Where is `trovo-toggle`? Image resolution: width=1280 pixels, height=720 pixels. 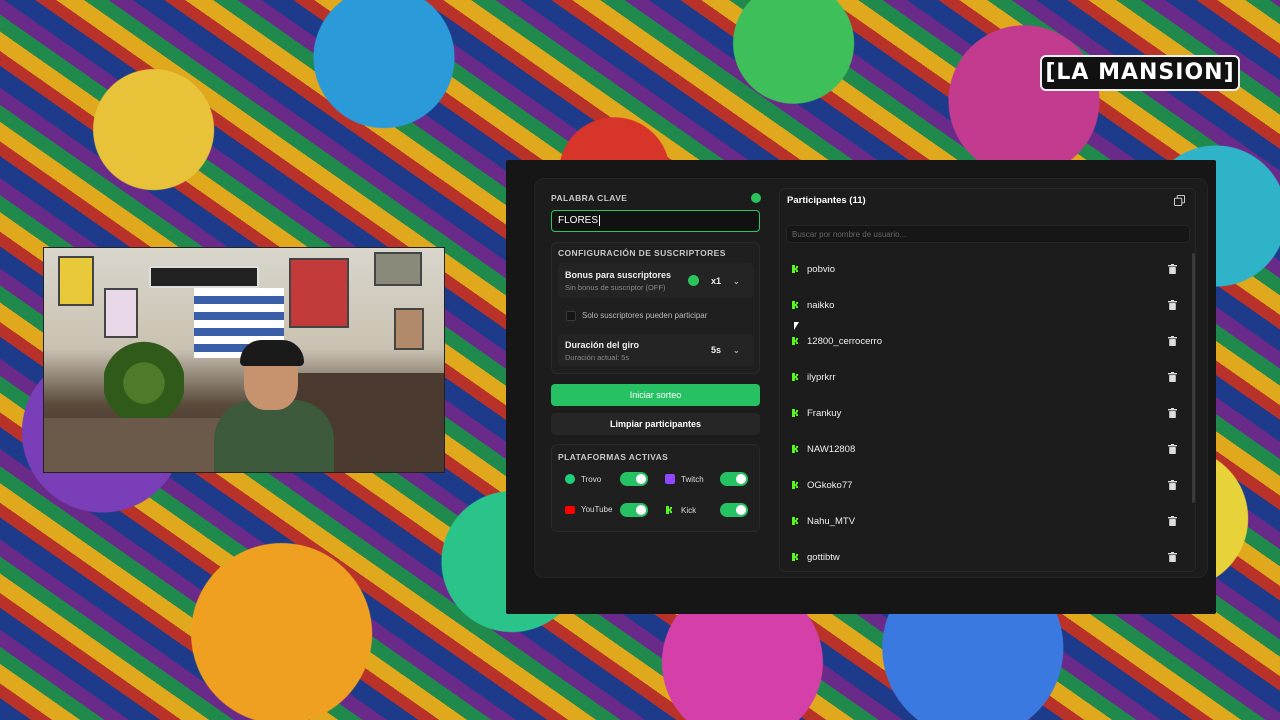 trovo-toggle is located at coordinates (634, 479).